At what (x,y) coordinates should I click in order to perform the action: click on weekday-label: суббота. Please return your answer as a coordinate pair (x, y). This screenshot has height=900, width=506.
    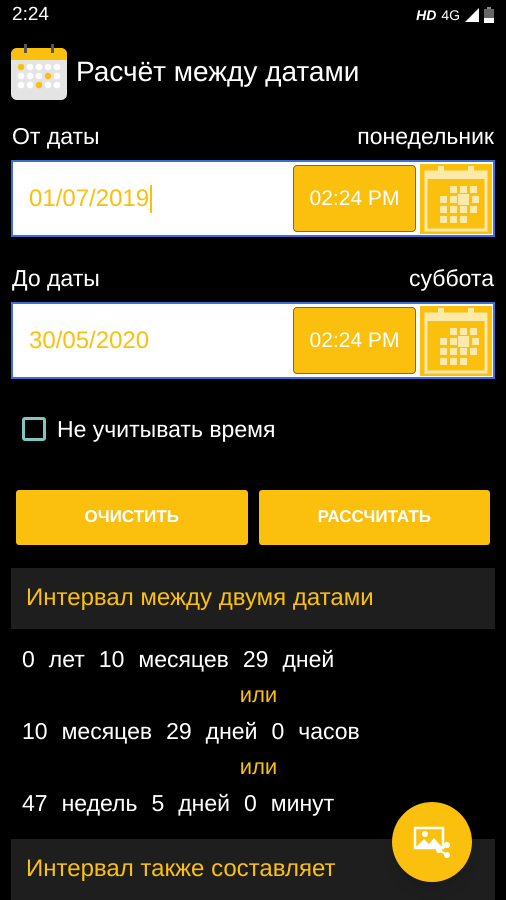
    Looking at the image, I should click on (451, 278).